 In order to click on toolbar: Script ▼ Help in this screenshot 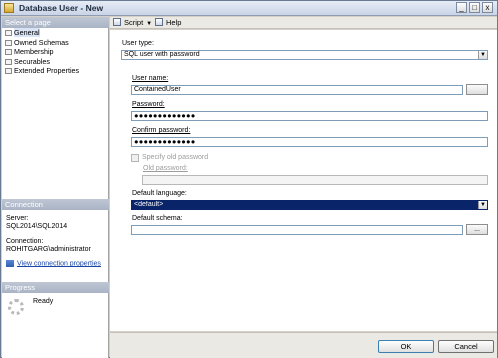, I will do `click(303, 23)`.